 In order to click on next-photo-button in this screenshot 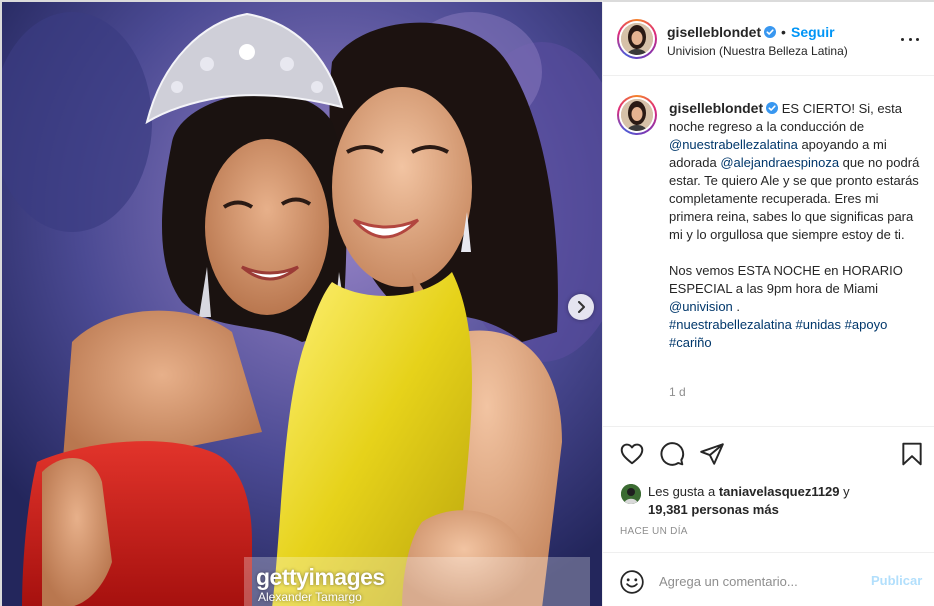, I will do `click(581, 307)`.